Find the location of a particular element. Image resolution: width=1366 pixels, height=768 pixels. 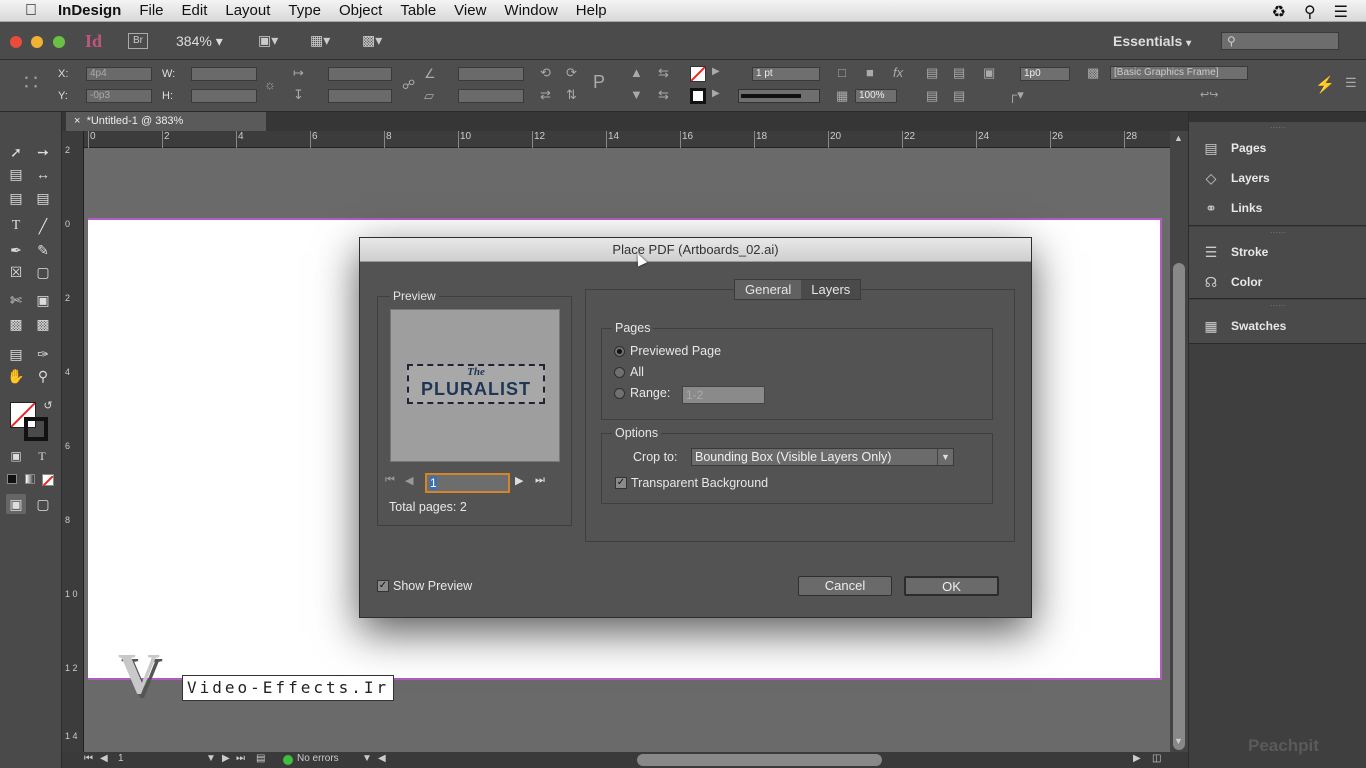

binoculars-icon: ♻ is located at coordinates (1279, 12).